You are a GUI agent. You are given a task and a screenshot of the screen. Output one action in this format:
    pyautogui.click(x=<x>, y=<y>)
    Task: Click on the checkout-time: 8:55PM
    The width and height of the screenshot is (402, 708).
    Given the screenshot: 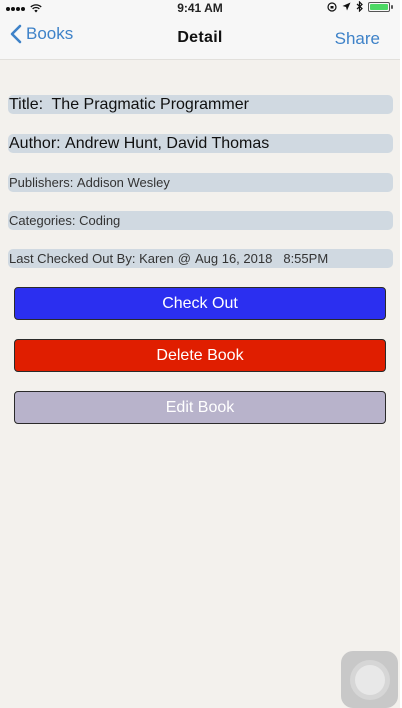 What is the action you would take?
    pyautogui.click(x=306, y=258)
    